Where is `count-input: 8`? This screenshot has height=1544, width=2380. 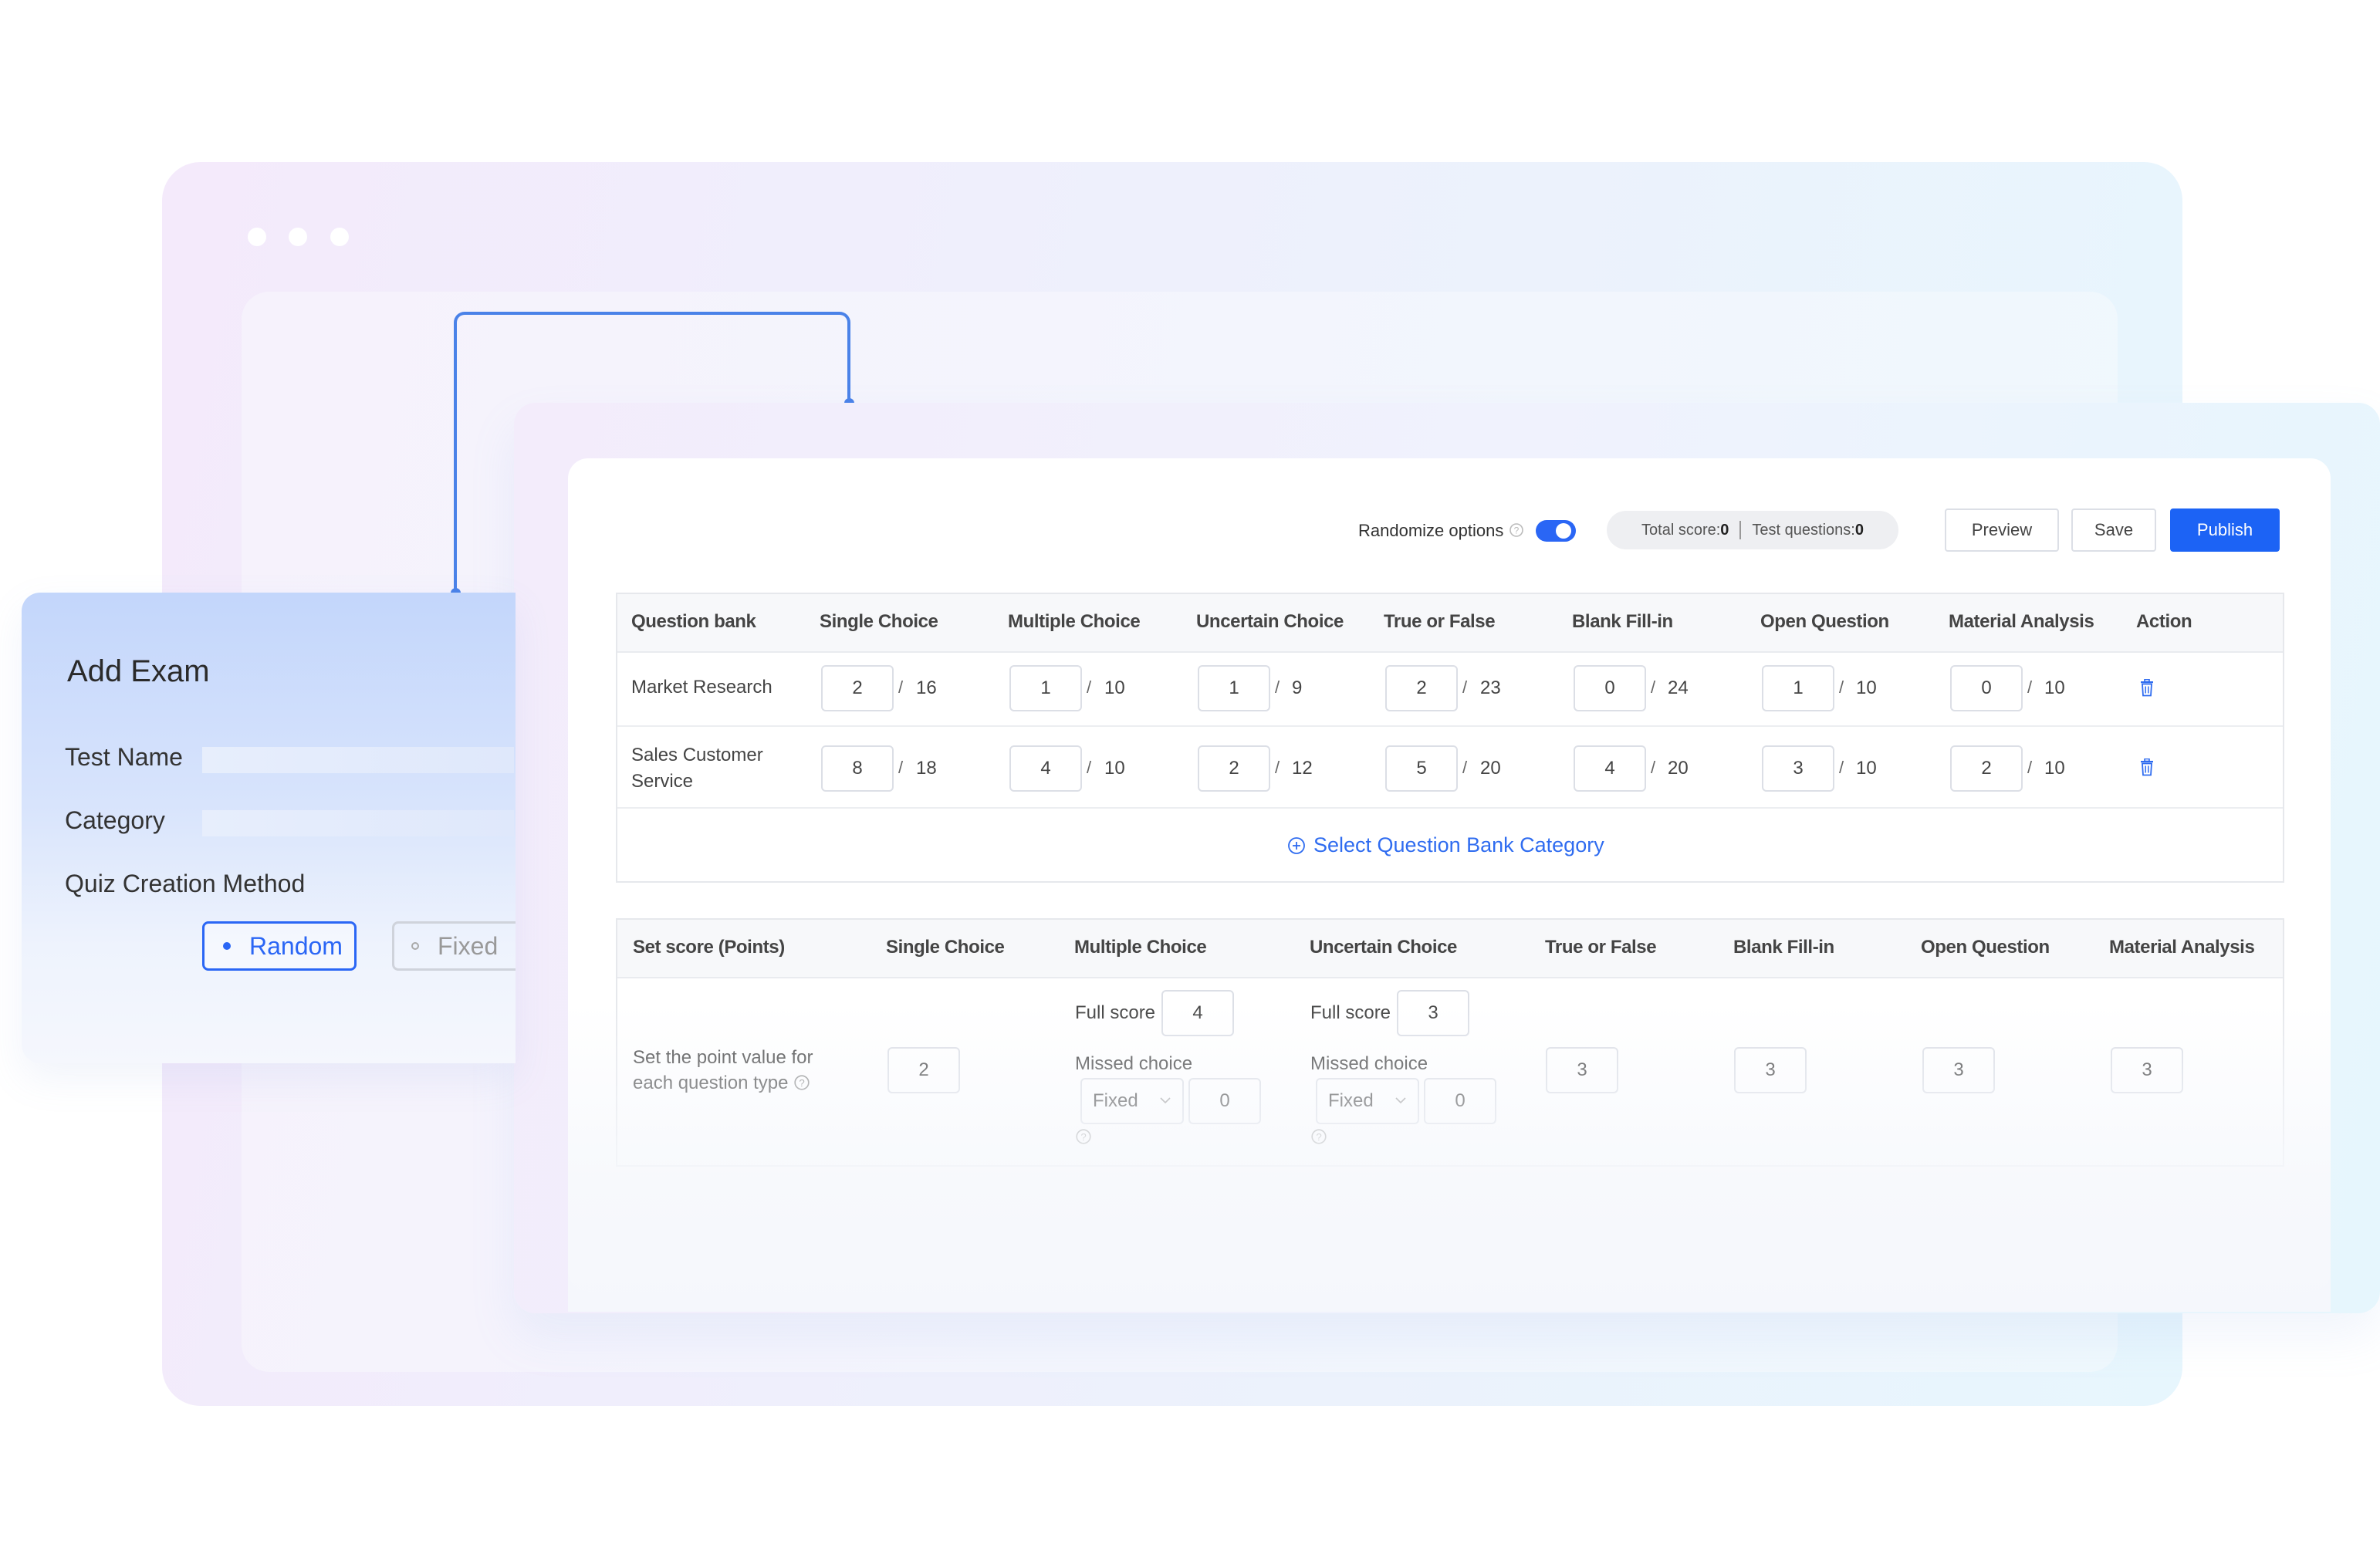
count-input: 8 is located at coordinates (858, 768).